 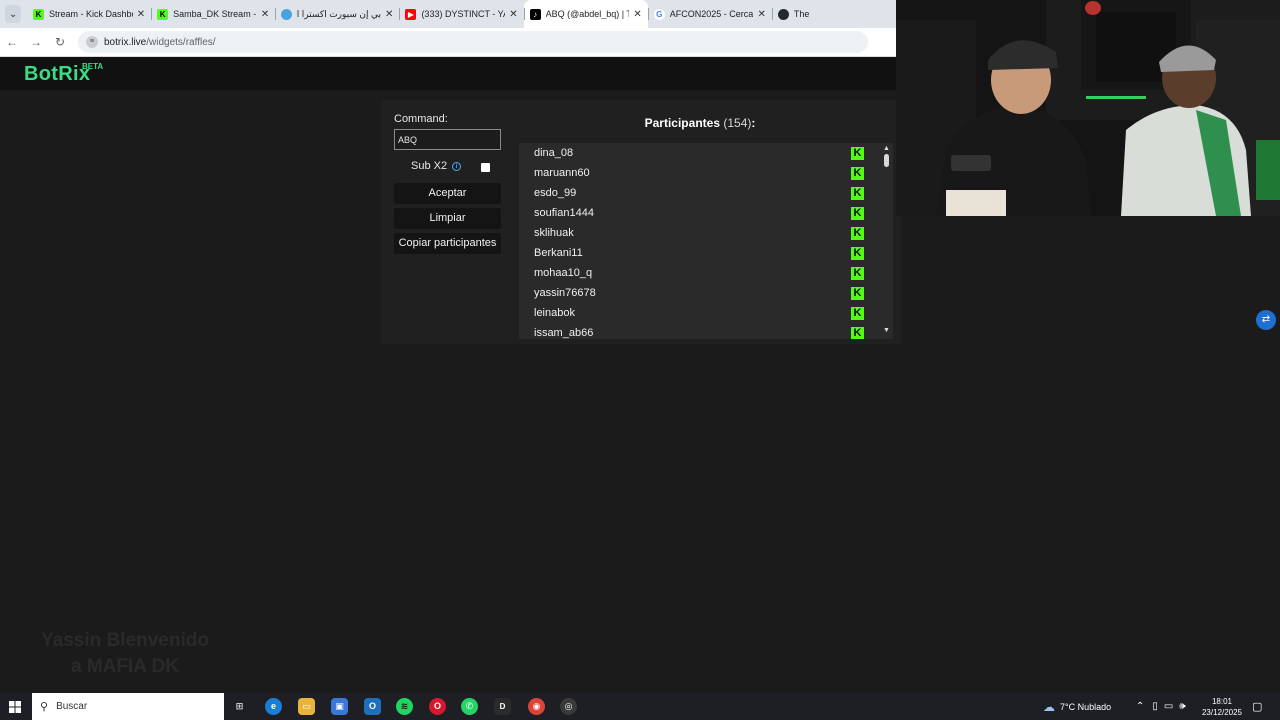 I want to click on url-host: botrix.live, so click(x=125, y=42).